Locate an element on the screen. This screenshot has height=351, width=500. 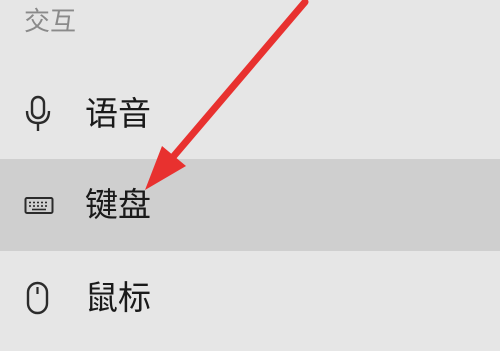
section-header-interaction: 交互 is located at coordinates (50, 22).